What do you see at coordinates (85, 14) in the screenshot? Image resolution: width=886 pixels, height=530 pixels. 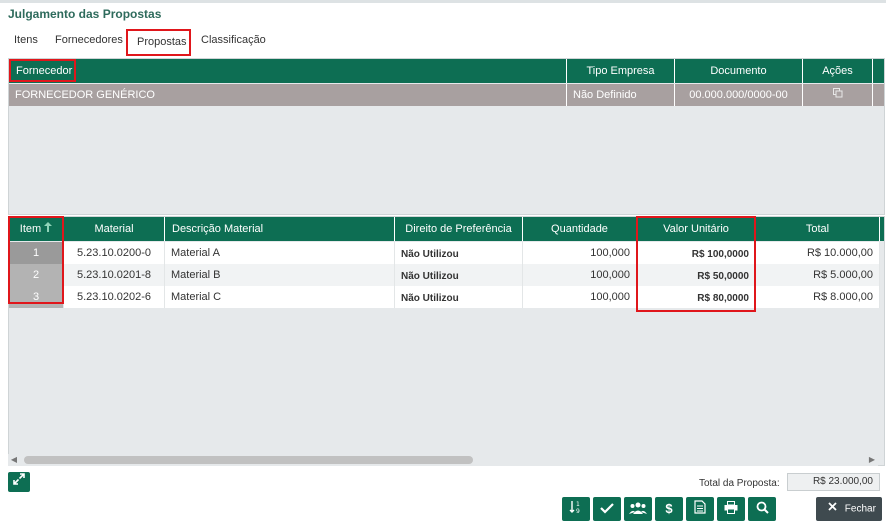 I see `page-title: Julgamento das Propostas` at bounding box center [85, 14].